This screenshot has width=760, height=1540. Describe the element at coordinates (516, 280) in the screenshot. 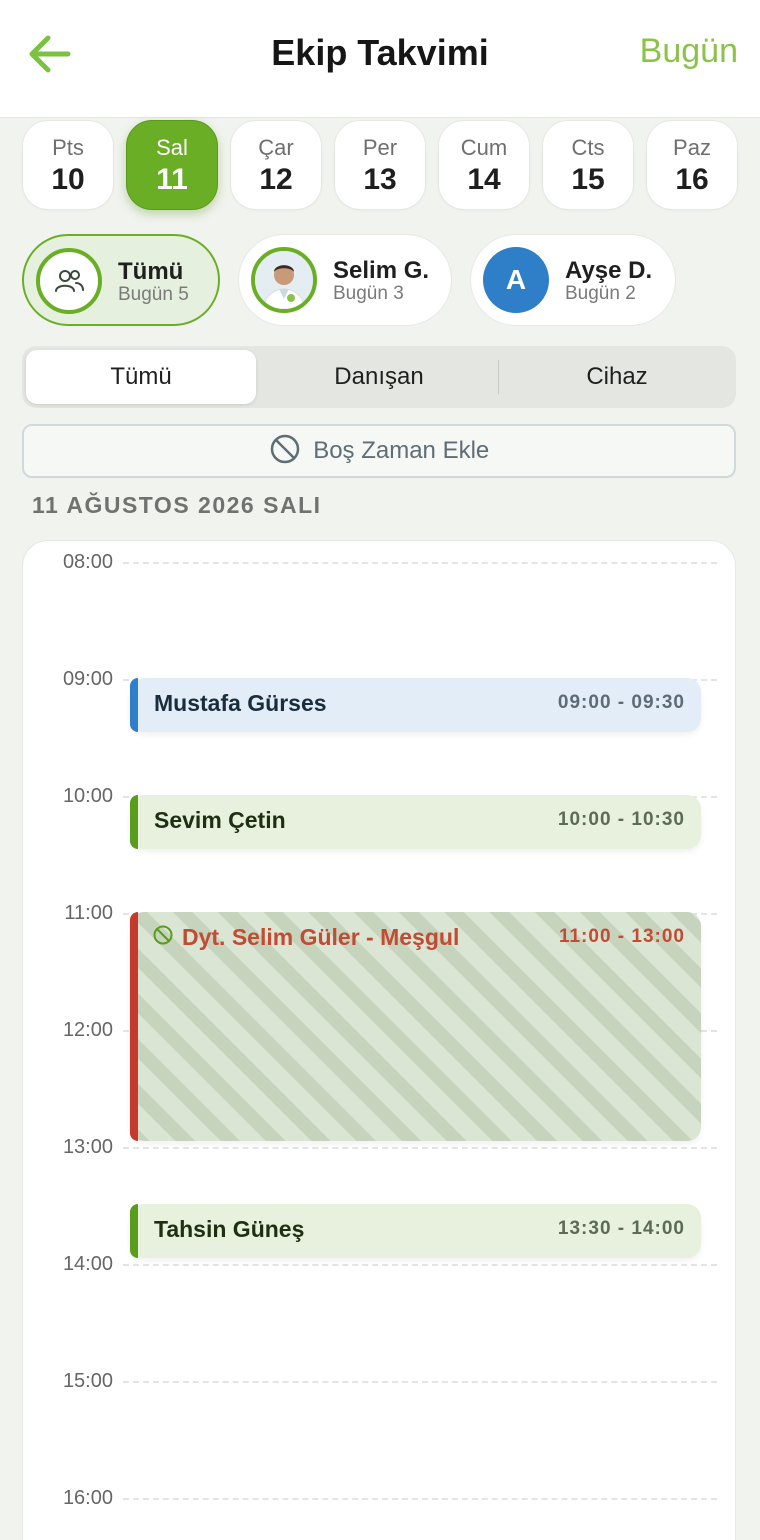

I see `avatar: A` at that location.